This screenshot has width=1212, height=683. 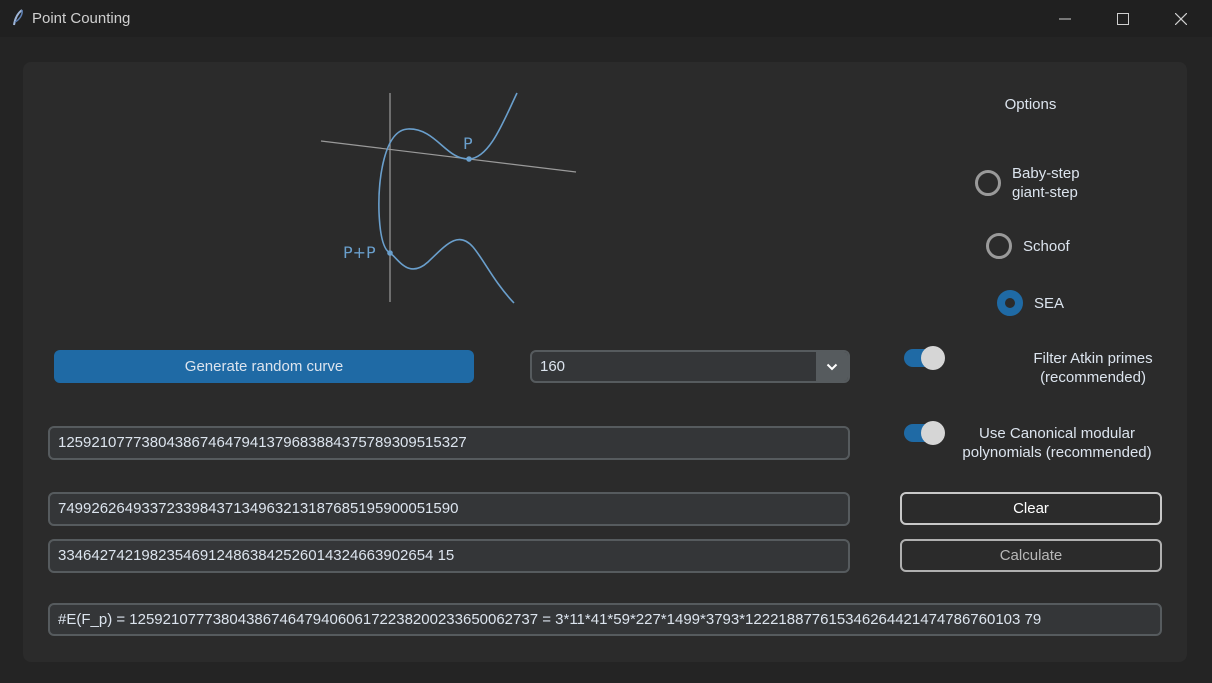 What do you see at coordinates (1049, 303) in the screenshot?
I see `radio-label: SEA` at bounding box center [1049, 303].